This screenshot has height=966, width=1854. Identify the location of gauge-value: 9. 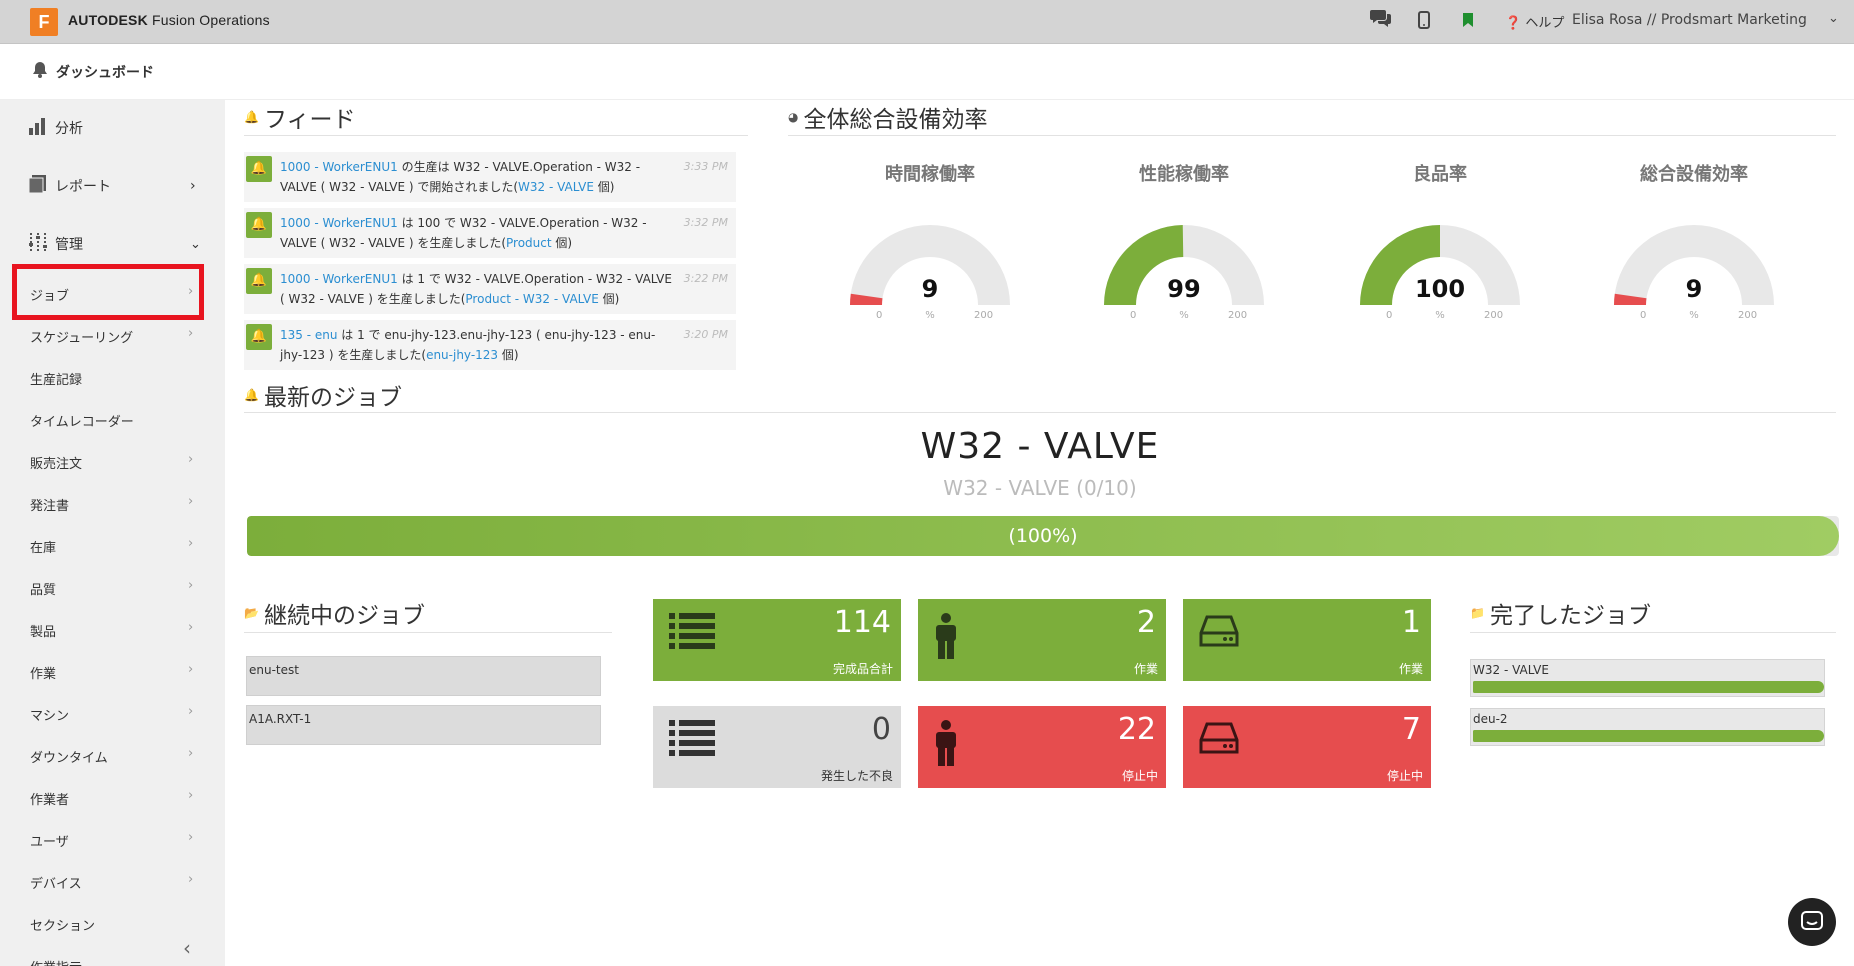
(1694, 289).